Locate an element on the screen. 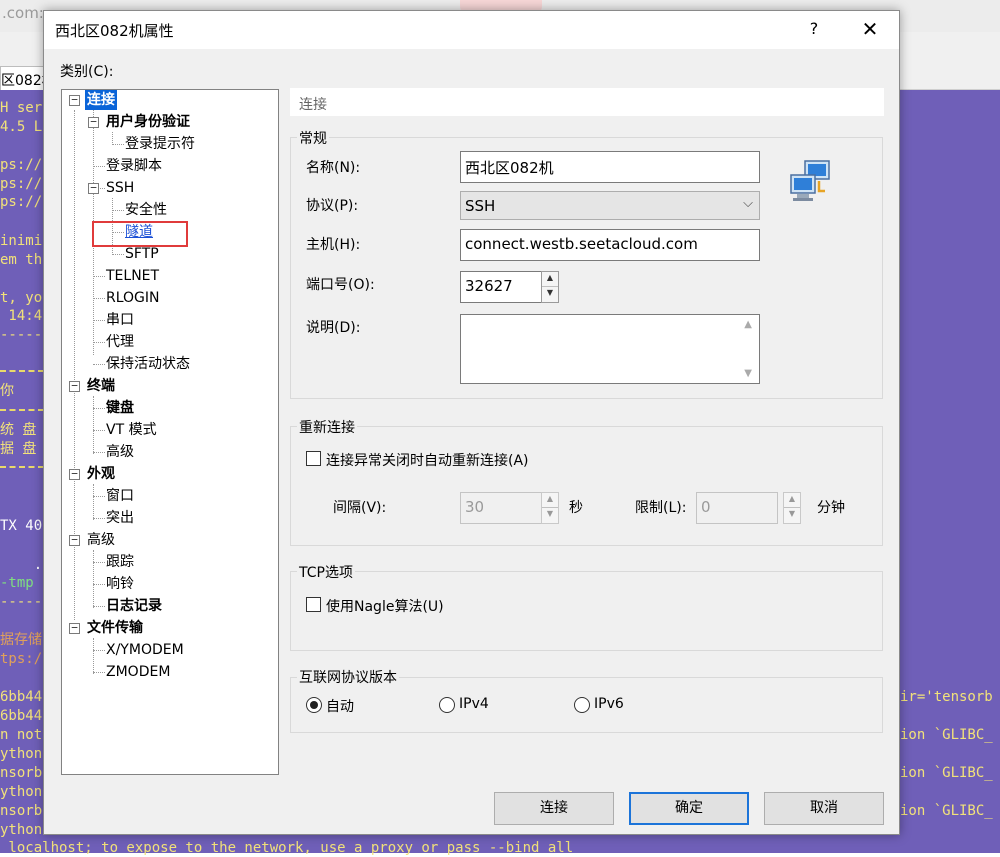 This screenshot has height=857, width=1000. general-group-title: 常规 is located at coordinates (313, 138).